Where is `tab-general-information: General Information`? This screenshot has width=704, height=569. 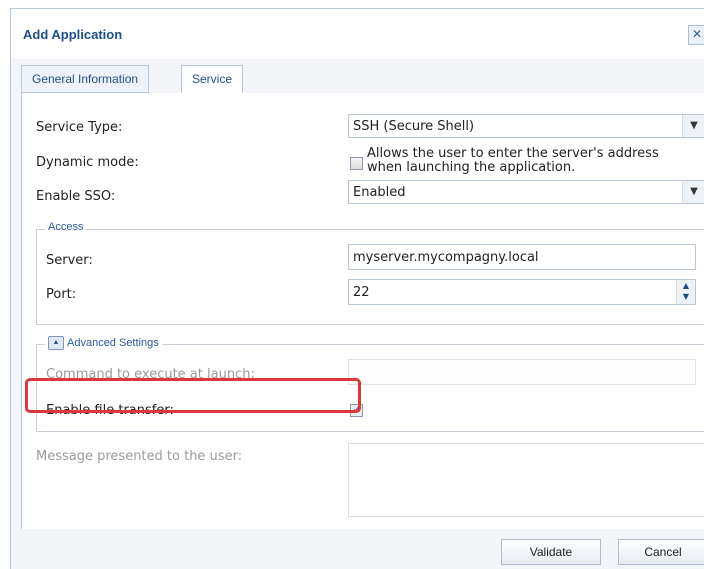
tab-general-information: General Information is located at coordinates (85, 79).